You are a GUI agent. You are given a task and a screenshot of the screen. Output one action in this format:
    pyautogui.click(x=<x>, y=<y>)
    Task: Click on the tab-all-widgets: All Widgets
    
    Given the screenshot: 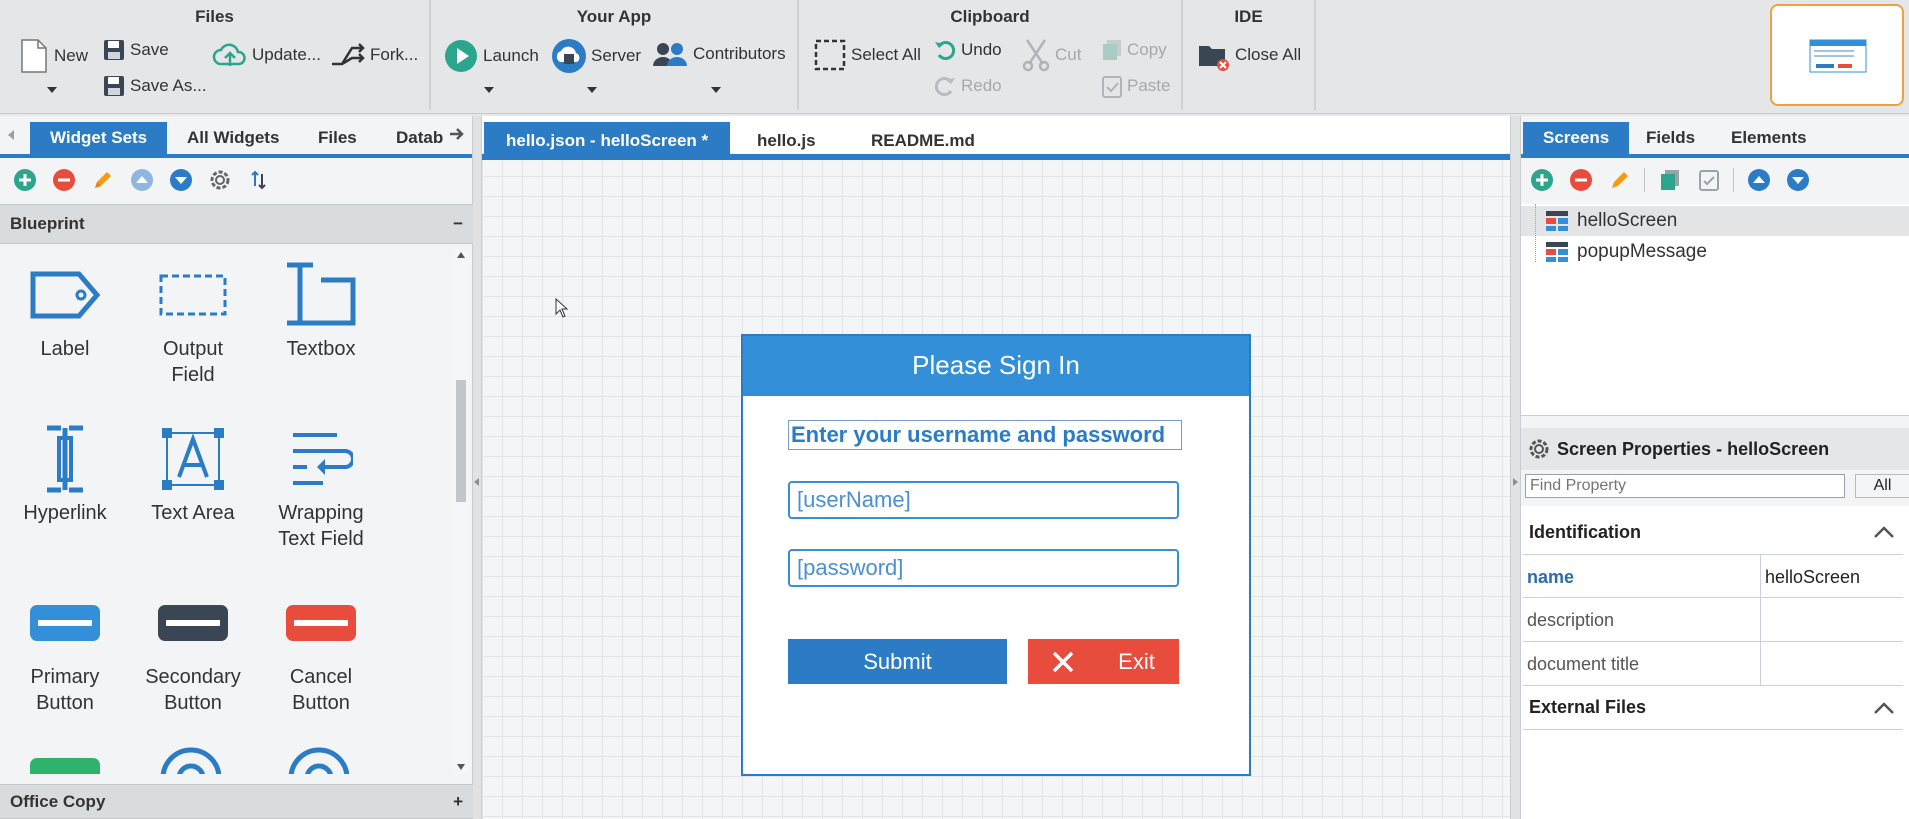 What is the action you would take?
    pyautogui.click(x=233, y=138)
    